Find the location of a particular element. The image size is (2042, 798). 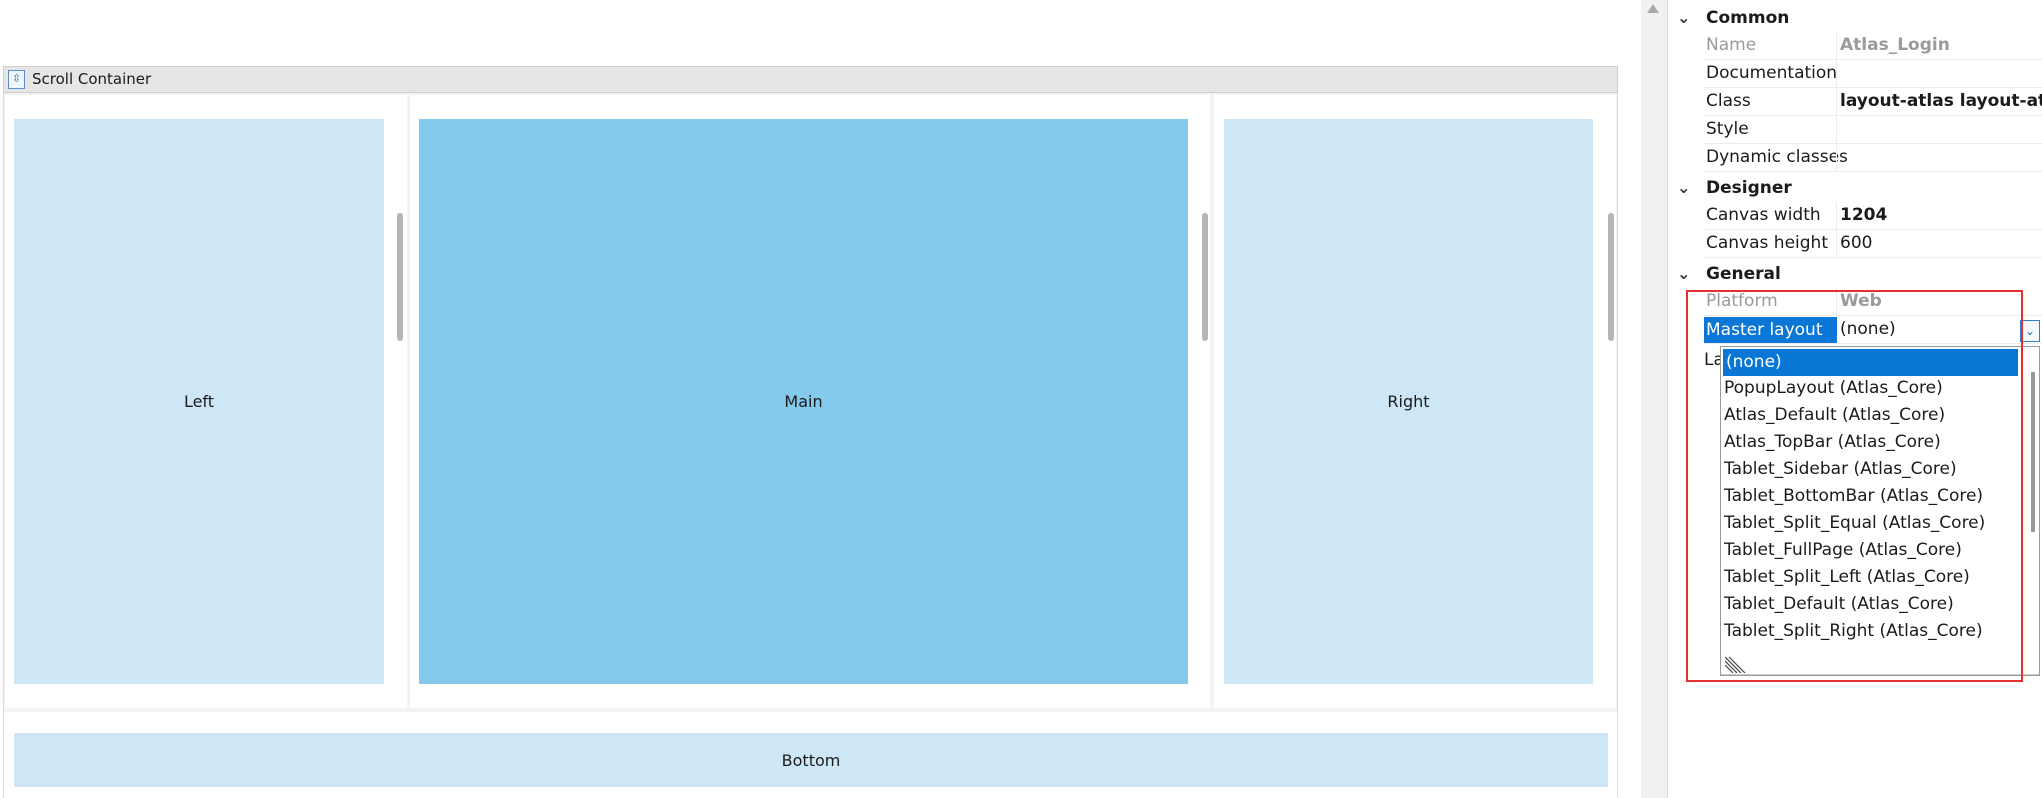

section-general: ⌄ General is located at coordinates (1856, 274).